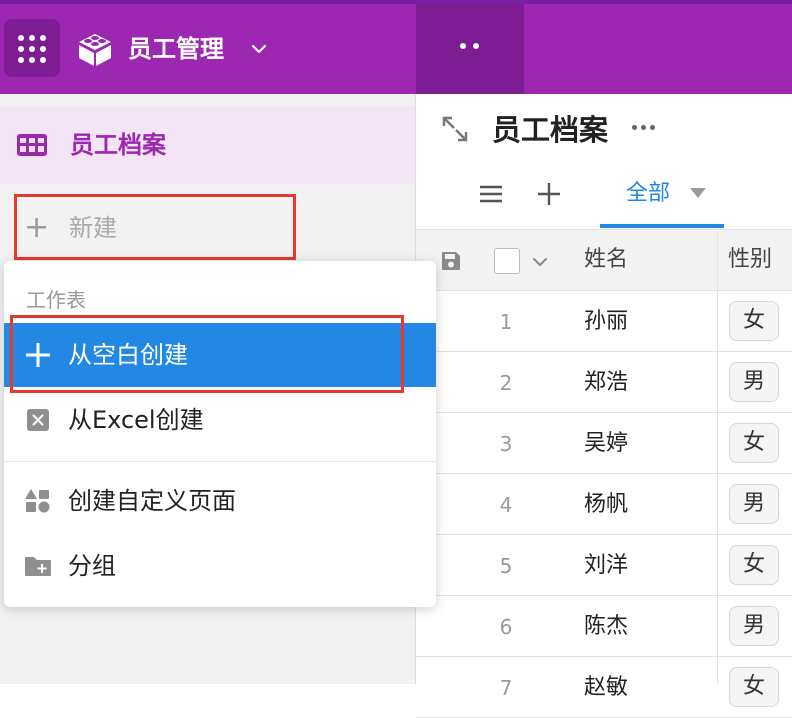 This screenshot has width=792, height=718. I want to click on table-row: 5 刘洋 女, so click(604, 565).